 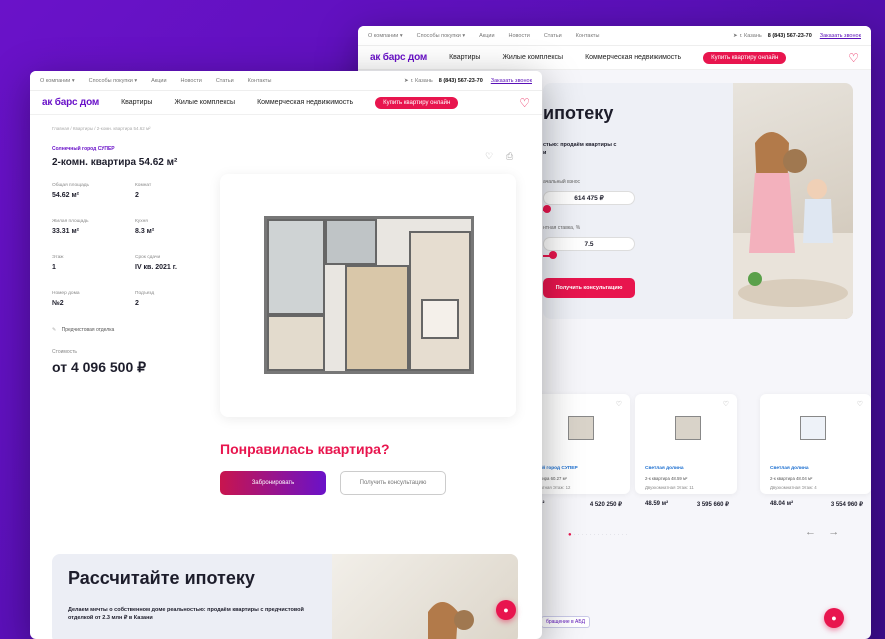 What do you see at coordinates (83, 149) in the screenshot?
I see `complex-name: Солнечный город СУПЕР` at bounding box center [83, 149].